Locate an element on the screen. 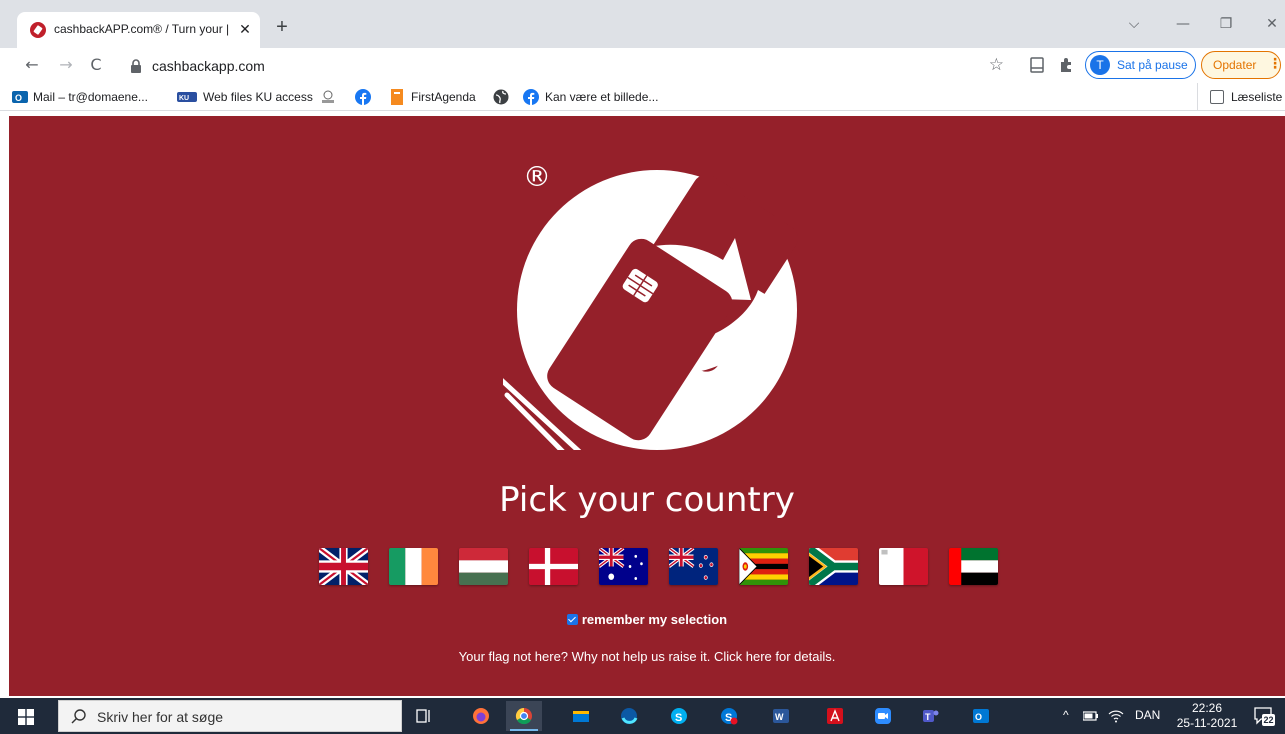  wifi-icon is located at coordinates (1116, 716).